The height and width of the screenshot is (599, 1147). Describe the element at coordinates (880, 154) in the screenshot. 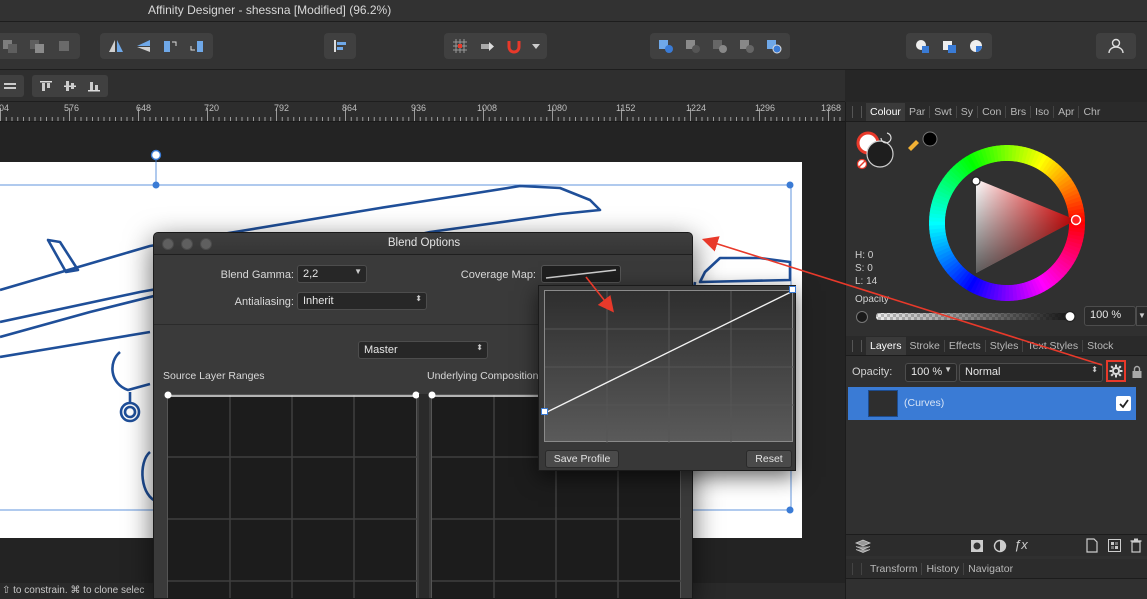

I see `fill-colour-well` at that location.